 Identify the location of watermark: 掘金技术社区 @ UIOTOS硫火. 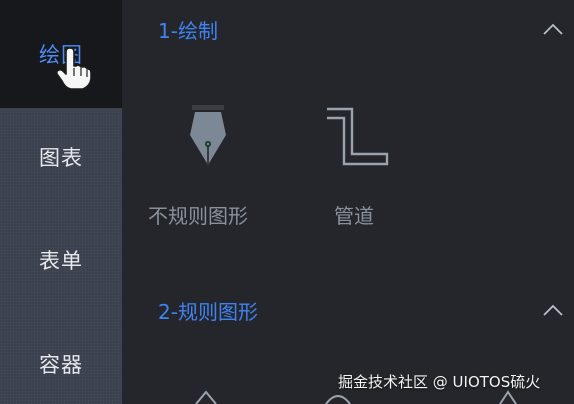
(439, 382).